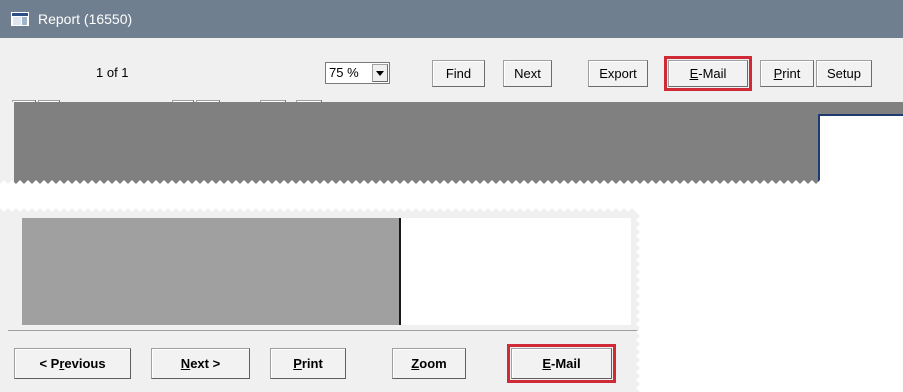  I want to click on page-indicator: 1 of 1, so click(112, 72).